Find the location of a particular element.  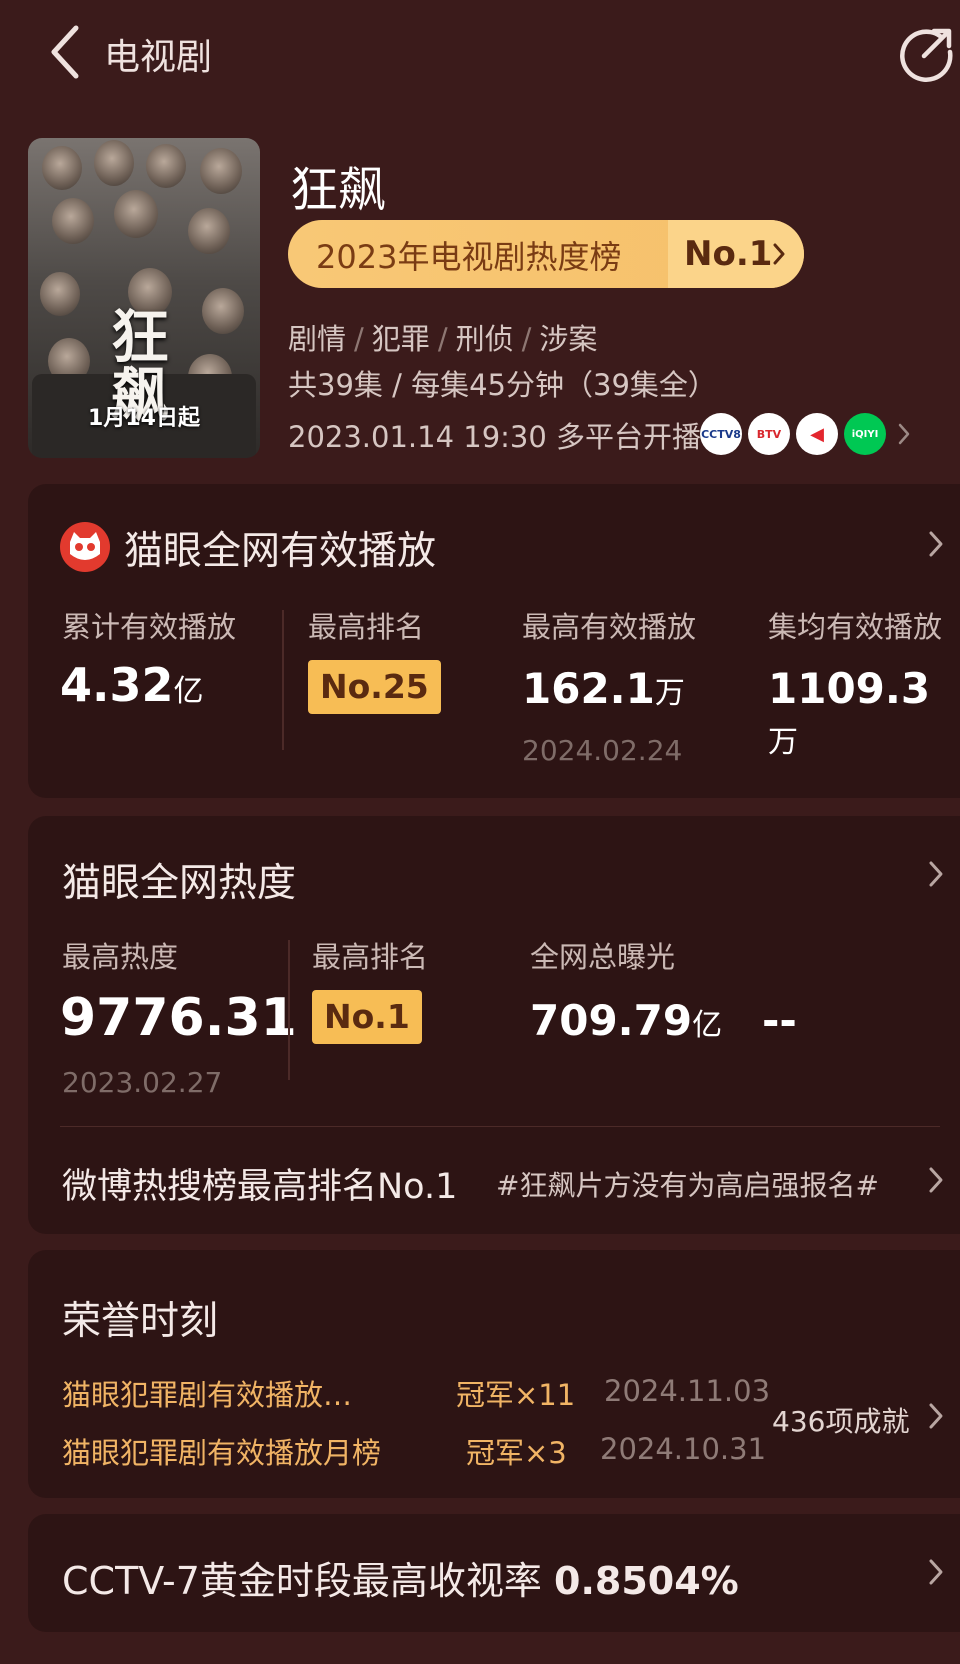

page-title: 电视剧 is located at coordinates (158, 57).